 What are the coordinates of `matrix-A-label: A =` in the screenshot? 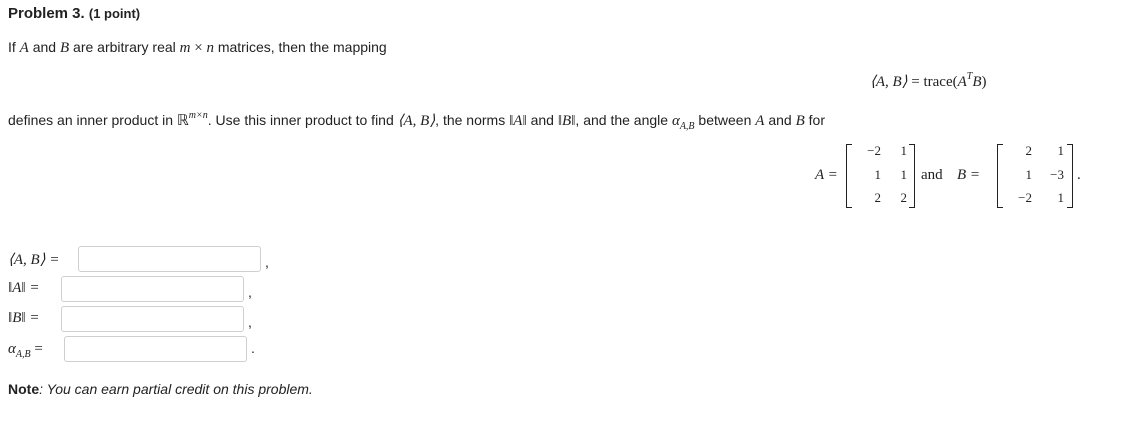 It's located at (826, 175).